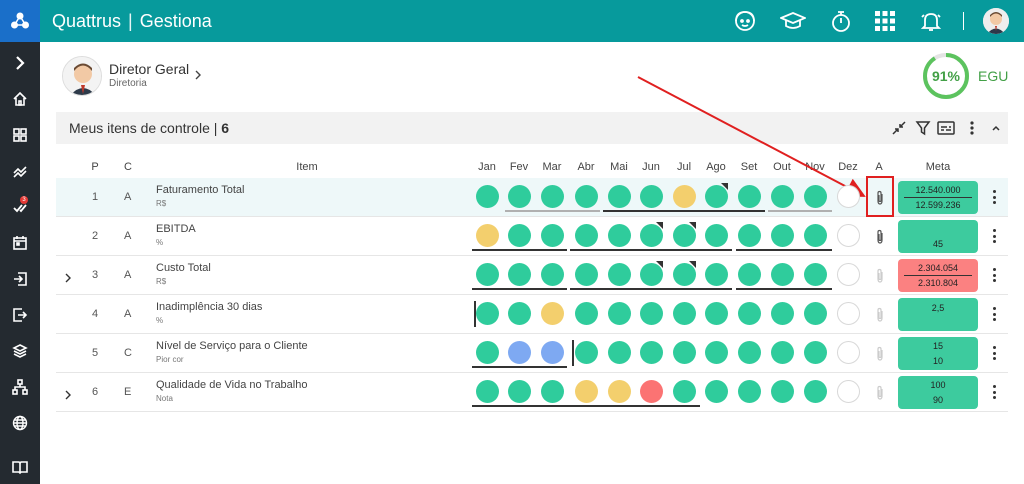  I want to click on meta-target-box: 2.304.054 2.310.804, so click(938, 275).